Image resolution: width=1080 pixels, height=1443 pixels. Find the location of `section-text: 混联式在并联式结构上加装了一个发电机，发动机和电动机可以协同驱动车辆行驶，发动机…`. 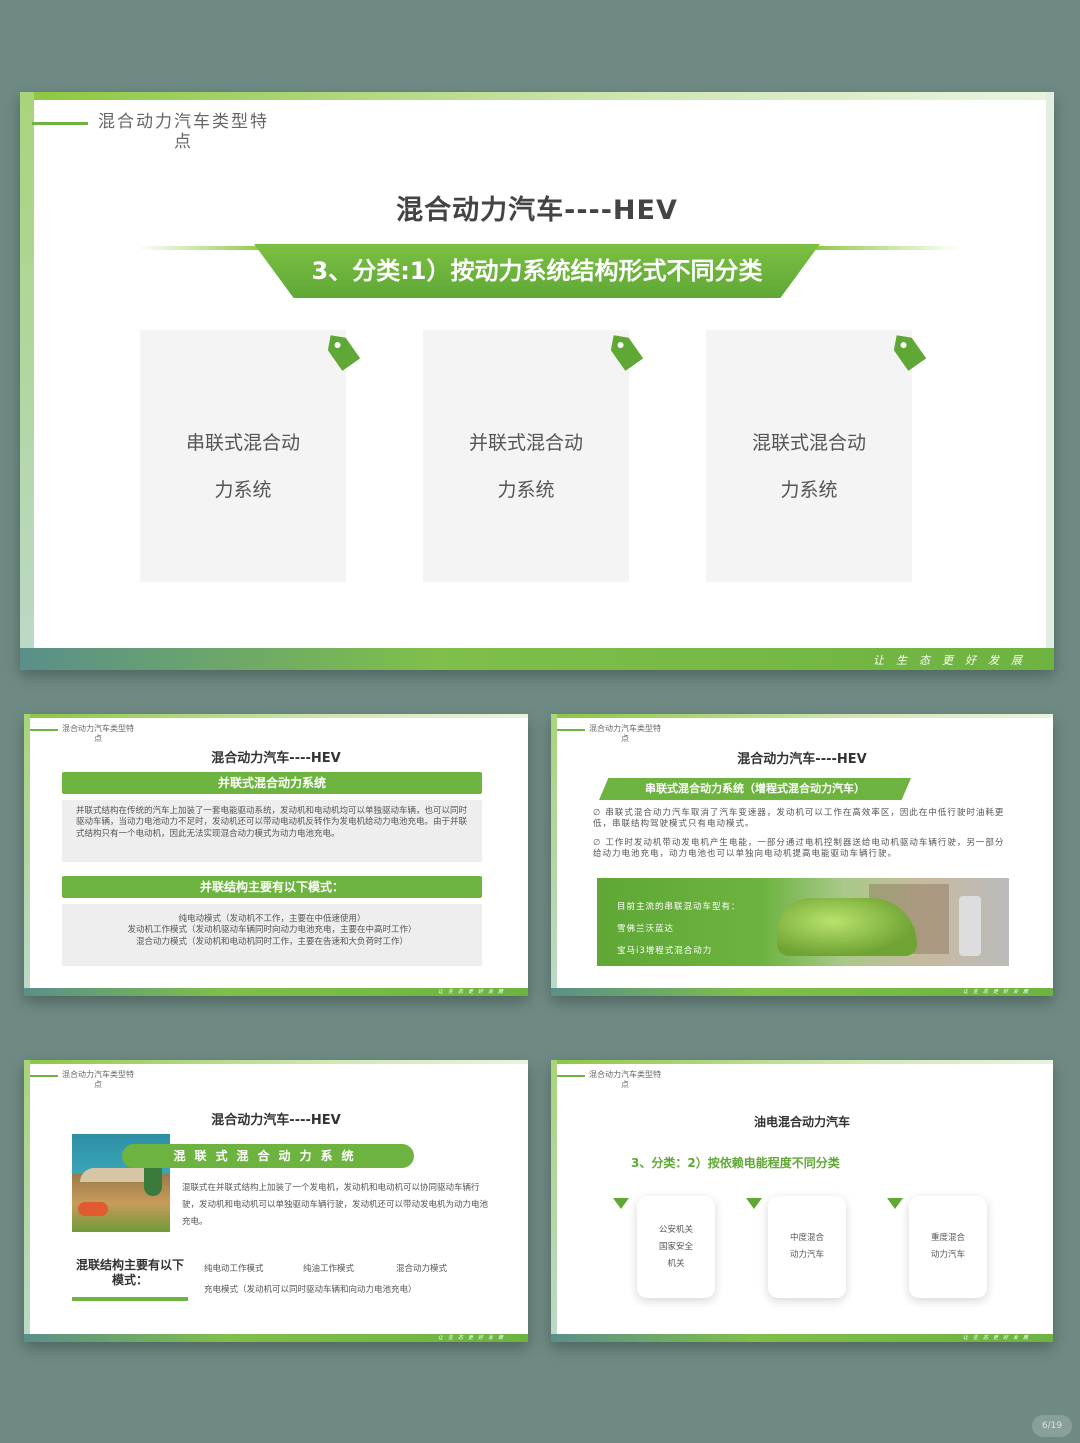

section-text: 混联式在并联式结构上加装了一个发电机，发动机和电动机可以协同驱动车辆行驶，发动机… is located at coordinates (335, 1205).